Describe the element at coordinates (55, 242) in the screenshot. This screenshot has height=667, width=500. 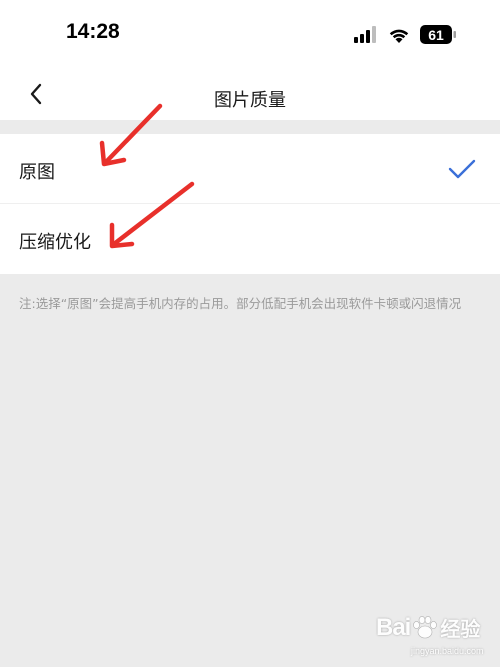
I see `option-label: 压缩优化` at that location.